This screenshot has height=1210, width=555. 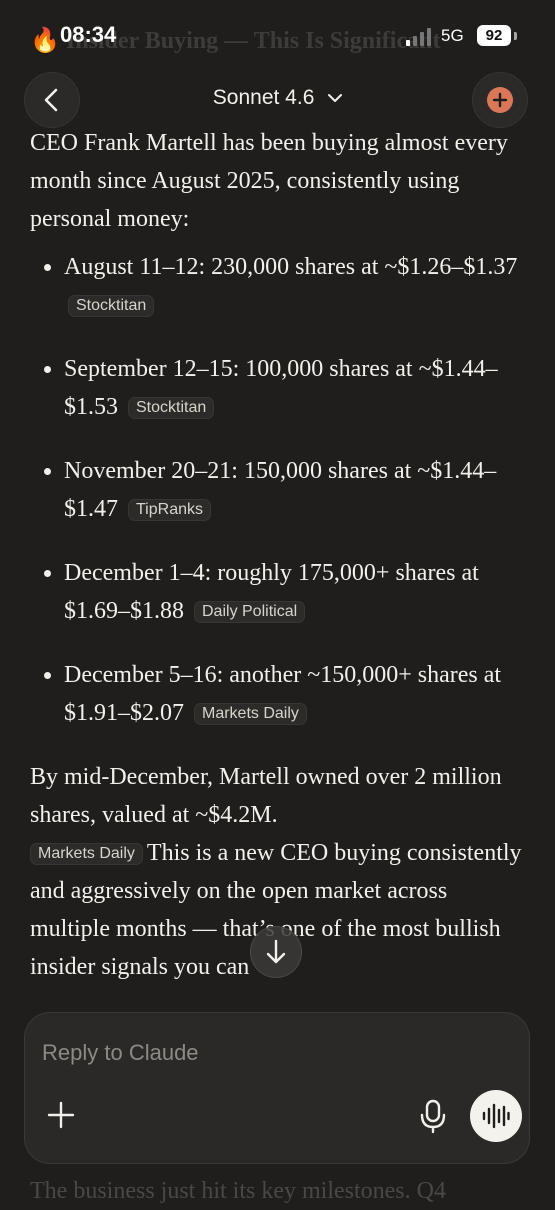 I want to click on voice-mode-button, so click(x=496, y=1116).